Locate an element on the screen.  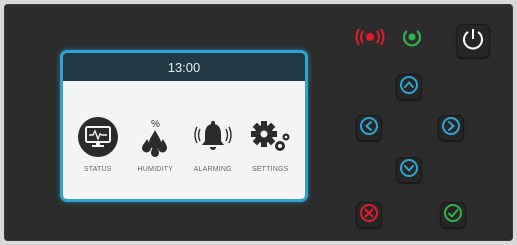
confirm-icon is located at coordinates (453, 215).